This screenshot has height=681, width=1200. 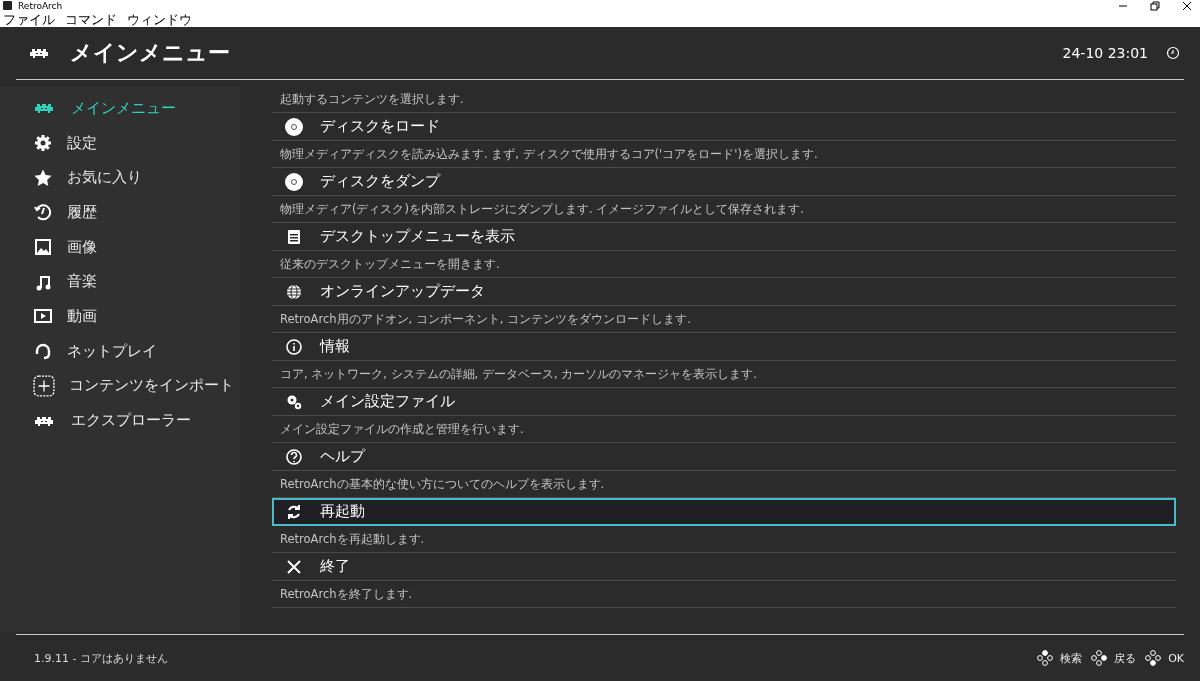 What do you see at coordinates (724, 594) in the screenshot?
I see `item-description: RetroArchを終了します.` at bounding box center [724, 594].